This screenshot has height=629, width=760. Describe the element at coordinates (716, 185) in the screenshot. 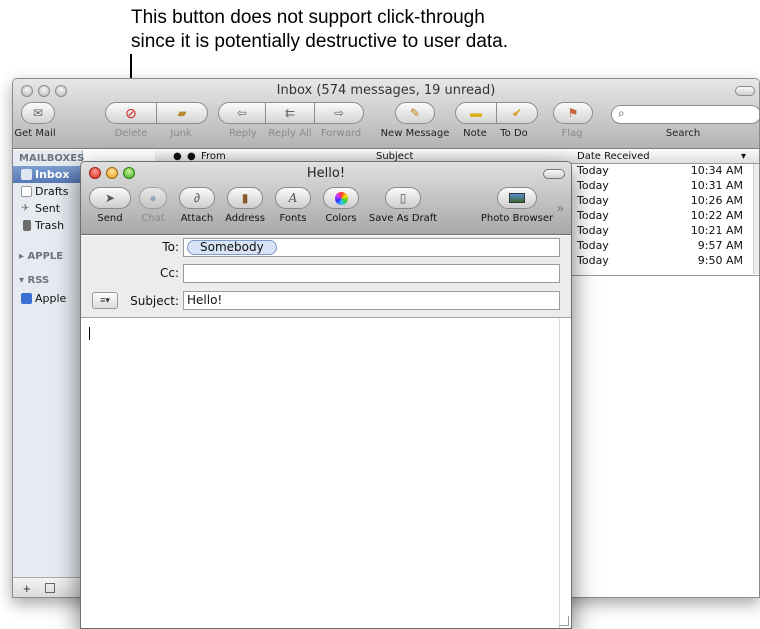

I see `row-time: 10:31 AM` at that location.